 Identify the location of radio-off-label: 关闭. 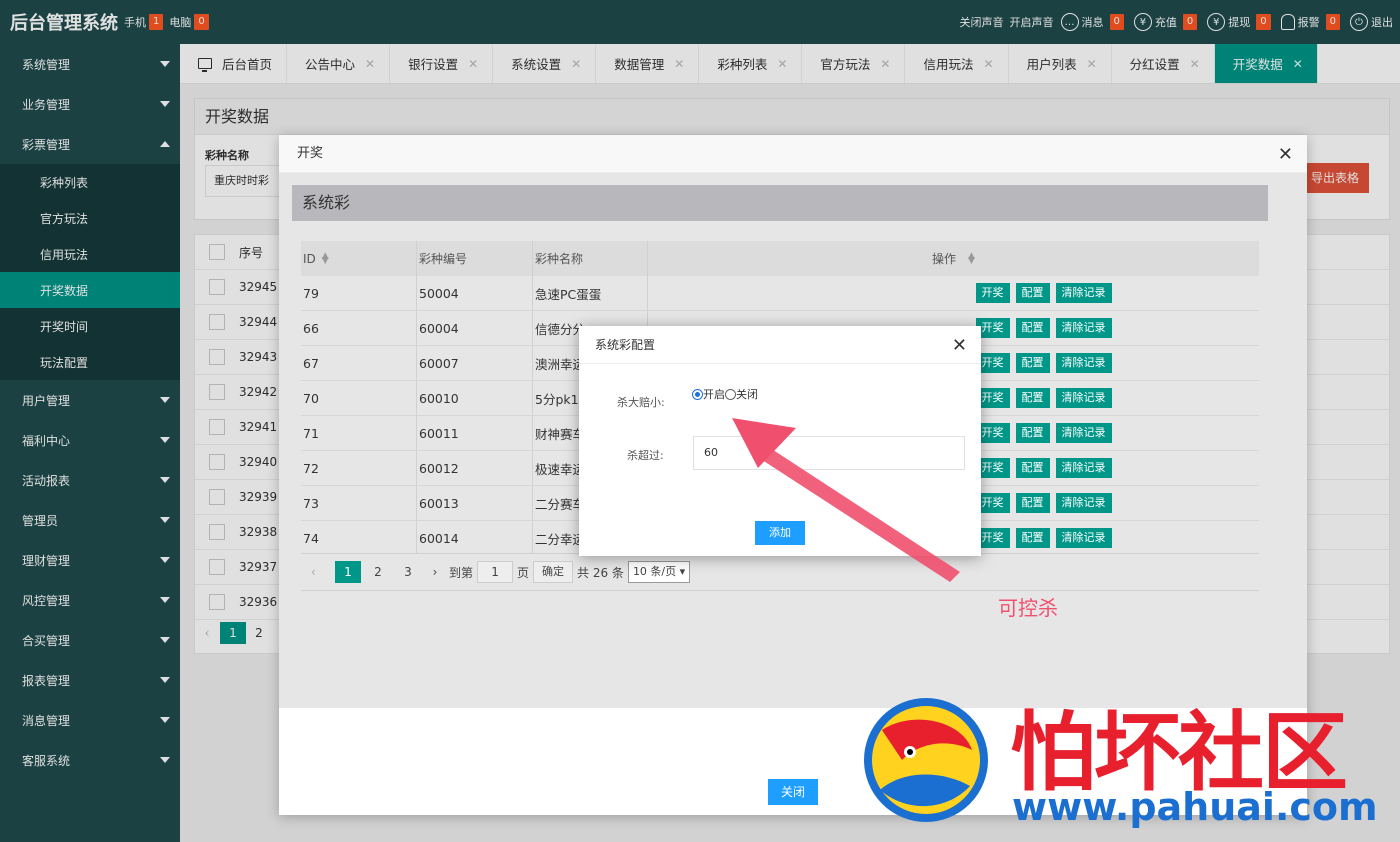
(747, 394).